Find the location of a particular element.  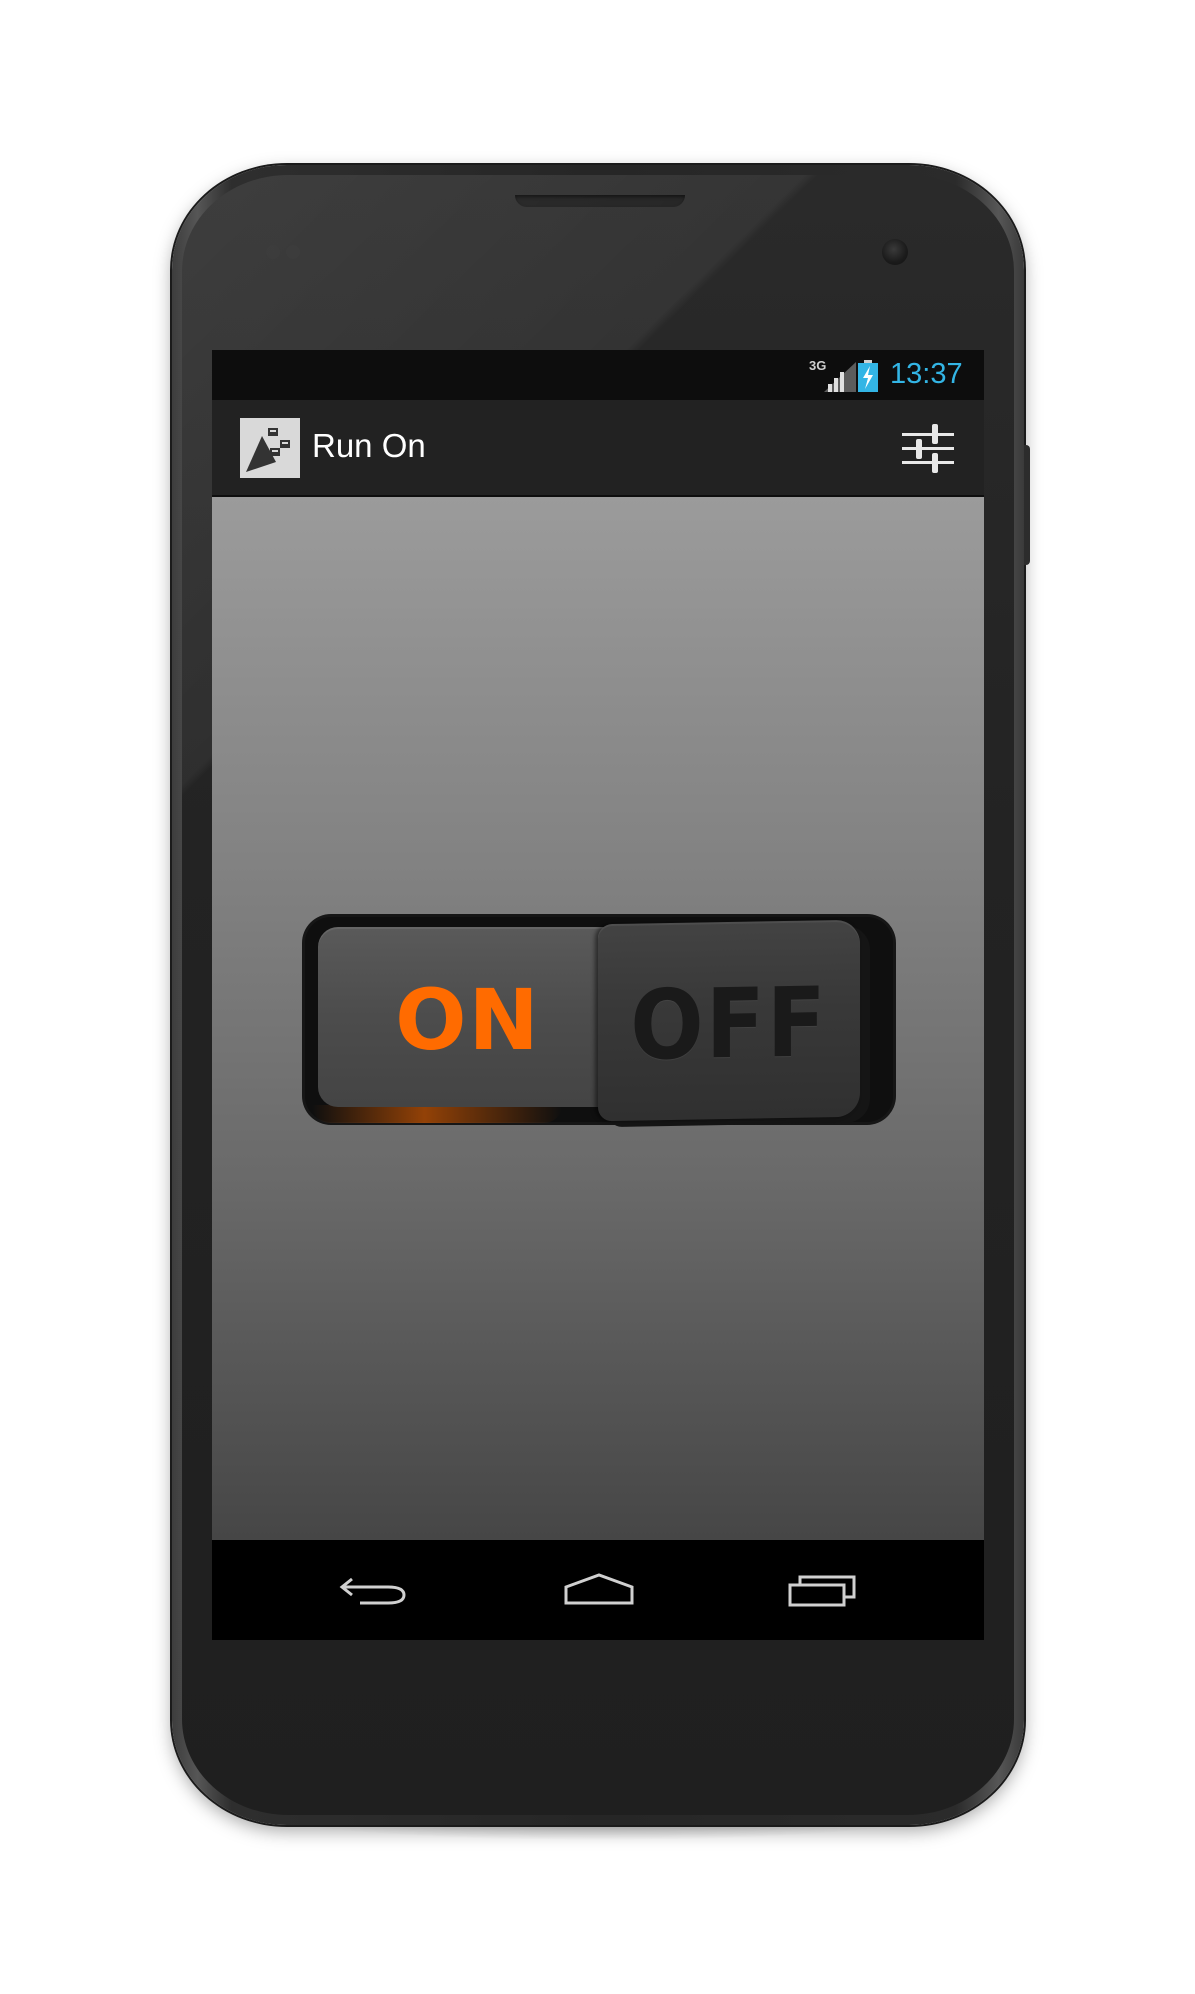

power-button is located at coordinates (1027, 505).